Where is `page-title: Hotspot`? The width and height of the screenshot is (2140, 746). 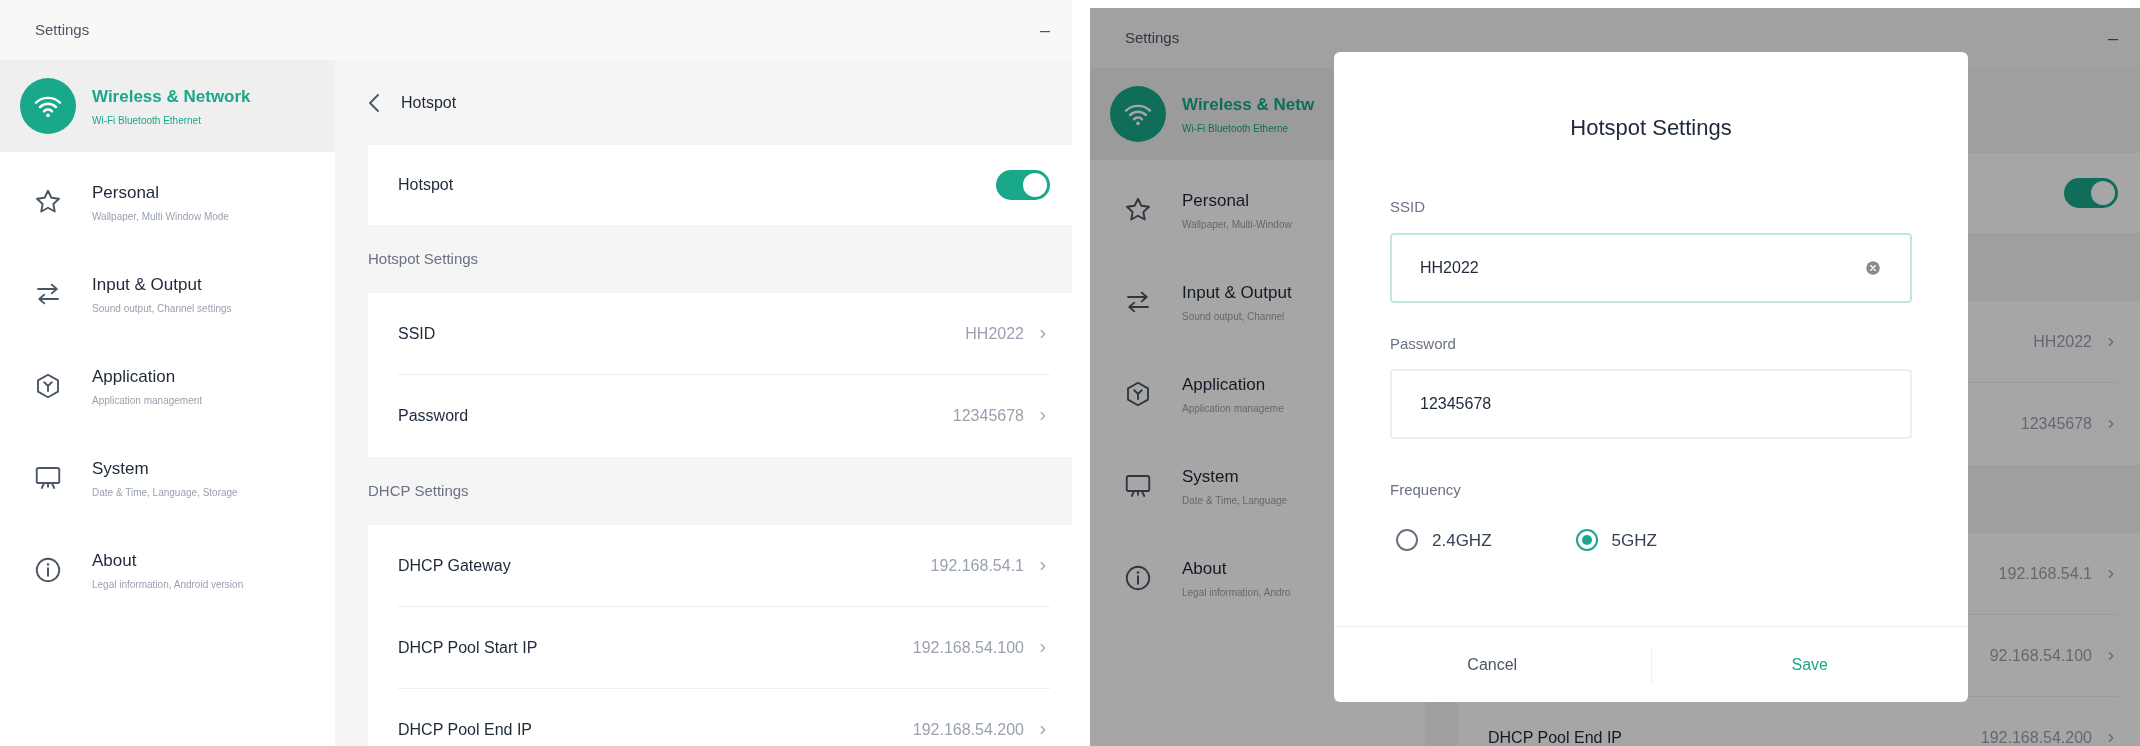 page-title: Hotspot is located at coordinates (429, 102).